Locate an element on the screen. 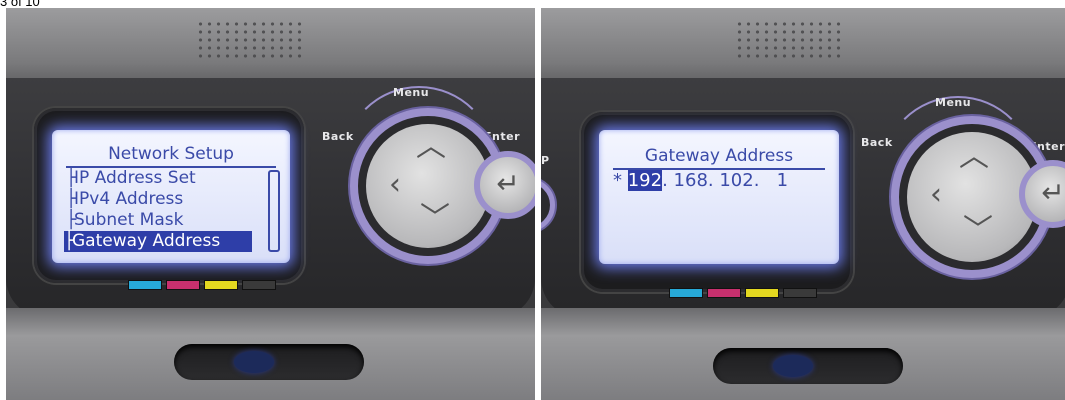 The image size is (1065, 400). gateway-address-value: * 192. 168. 102. 1 is located at coordinates (700, 180).